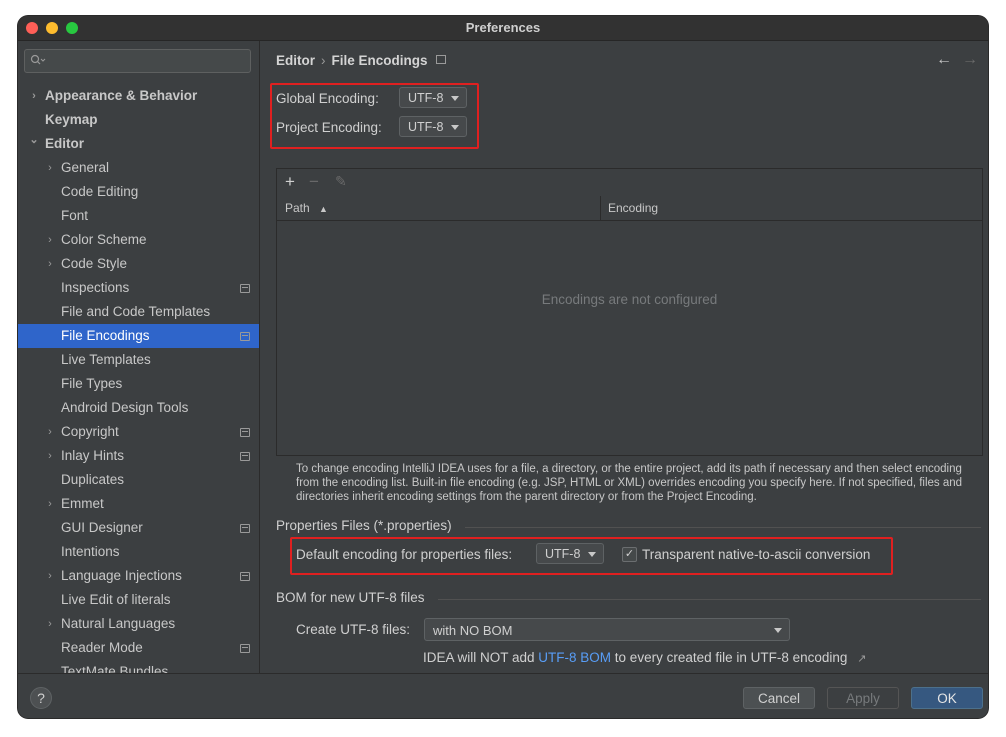 This screenshot has width=1006, height=737. I want to click on sidebar-item-label: Color Scheme, so click(104, 239).